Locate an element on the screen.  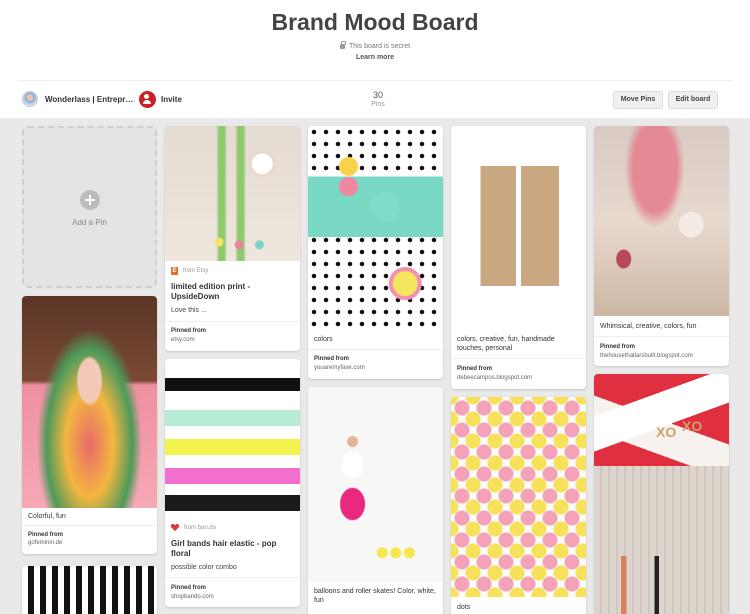
etsy-icon: E is located at coordinates (174, 271).